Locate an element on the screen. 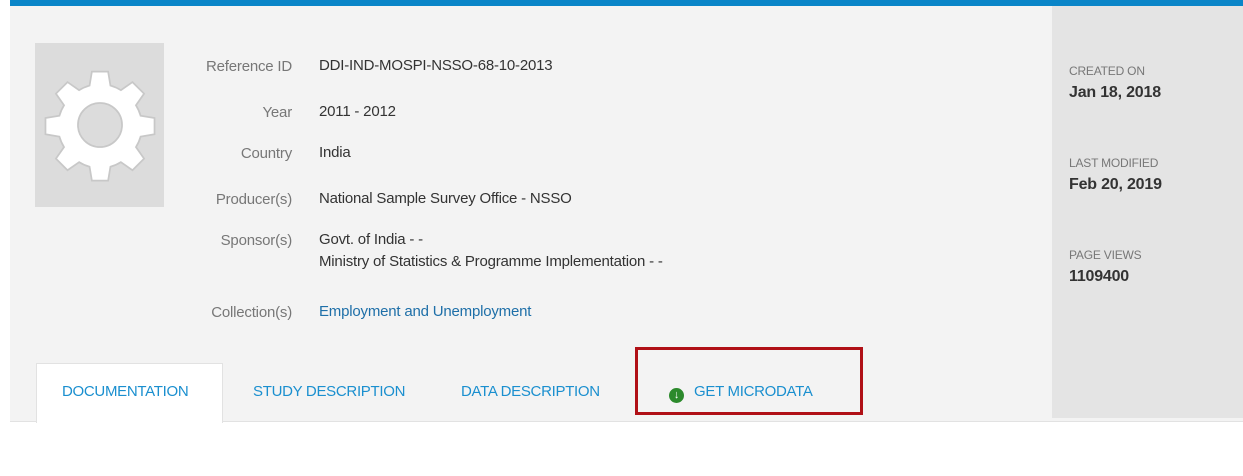 The image size is (1243, 476). page-views-value: 1109400 is located at coordinates (1099, 276).